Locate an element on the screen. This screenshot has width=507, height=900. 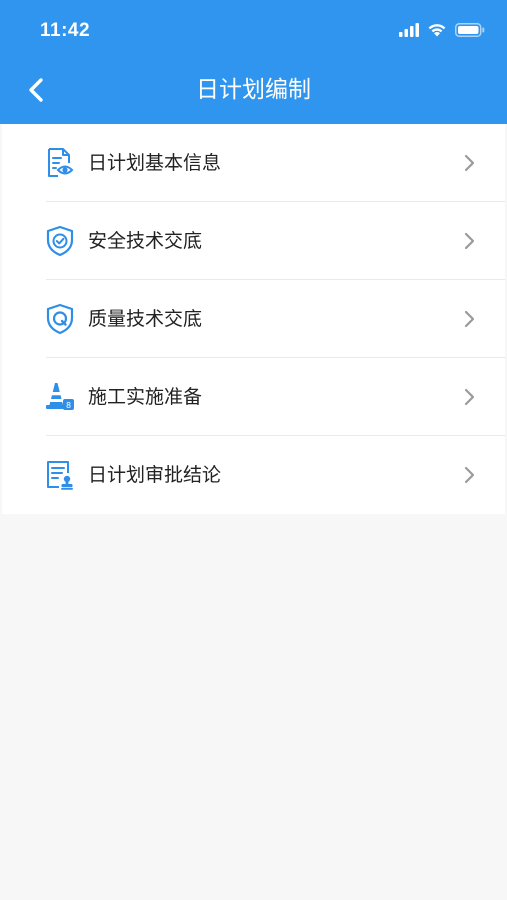
shield-q-icon is located at coordinates (60, 319).